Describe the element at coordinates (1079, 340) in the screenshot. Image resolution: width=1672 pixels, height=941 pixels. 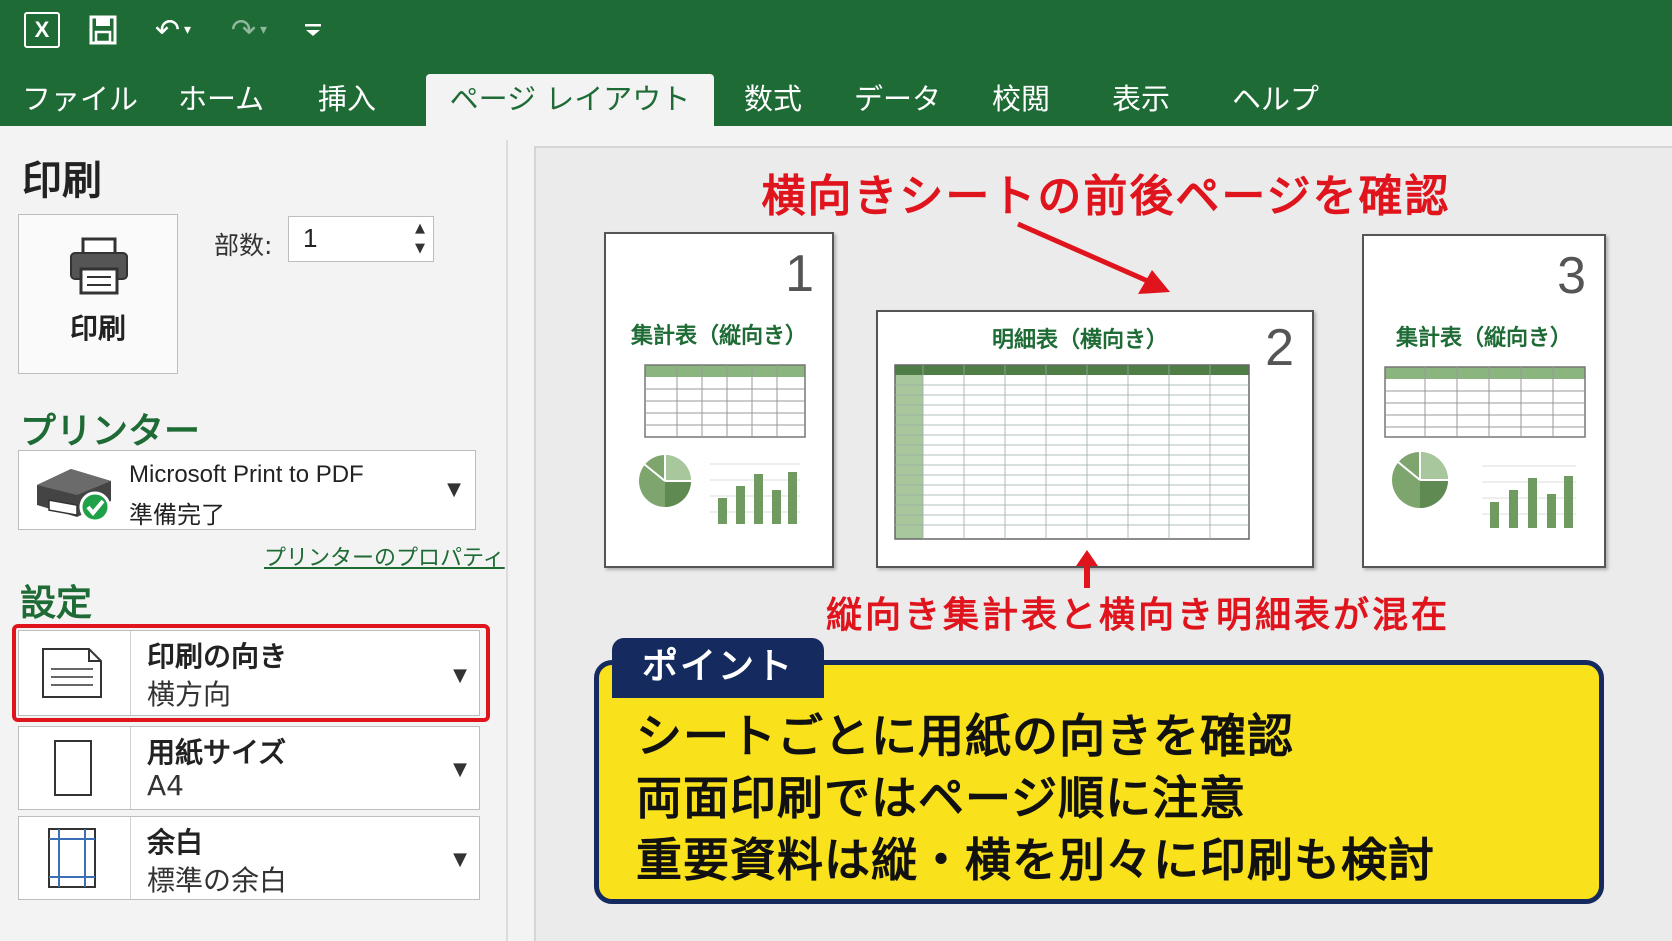
I see `page-title: 明細表（横向き）` at that location.